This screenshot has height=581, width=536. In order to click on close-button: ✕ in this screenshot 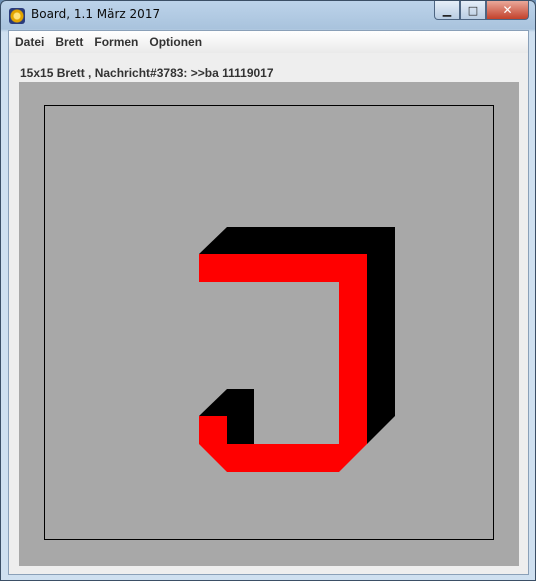, I will do `click(507, 10)`.